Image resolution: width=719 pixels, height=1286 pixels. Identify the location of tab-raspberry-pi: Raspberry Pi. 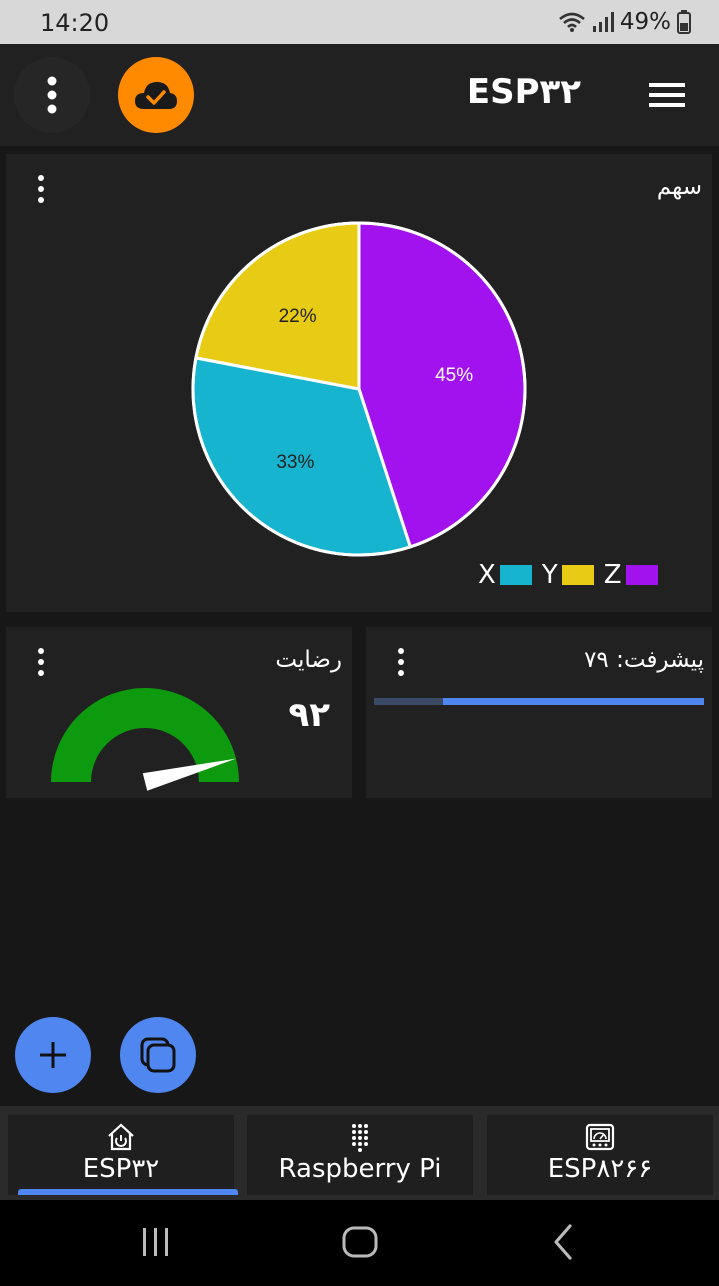
(360, 1155).